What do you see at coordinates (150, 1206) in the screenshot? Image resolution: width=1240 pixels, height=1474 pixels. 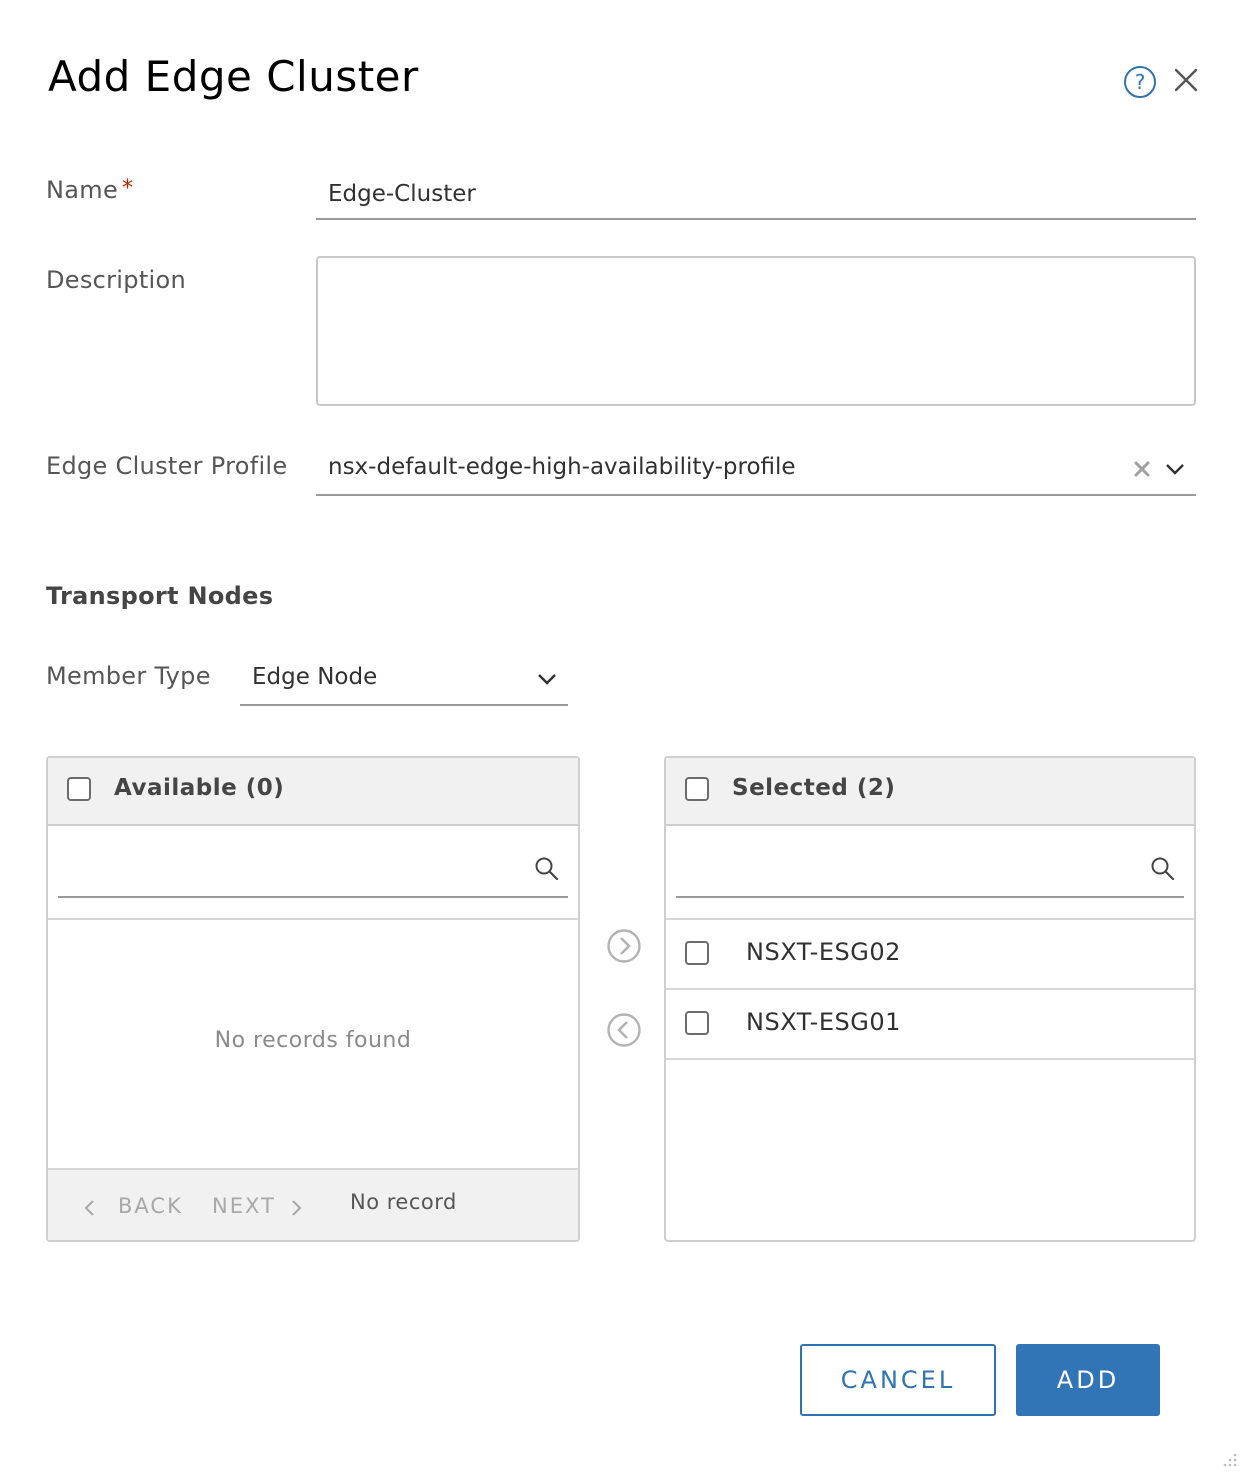 I see `back-button: BACK` at bounding box center [150, 1206].